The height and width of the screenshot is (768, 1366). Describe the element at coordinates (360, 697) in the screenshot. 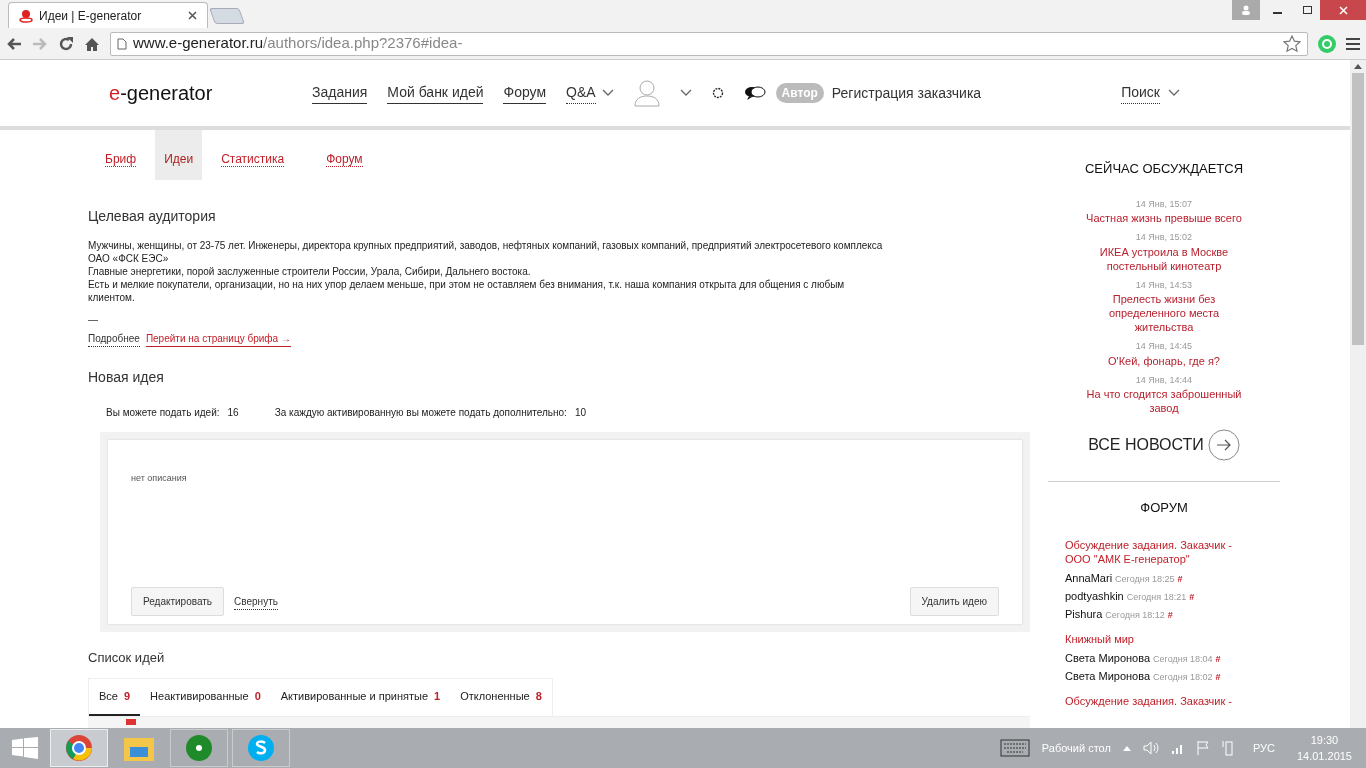

I see `filter-tab: Активированные и принятые 1` at that location.